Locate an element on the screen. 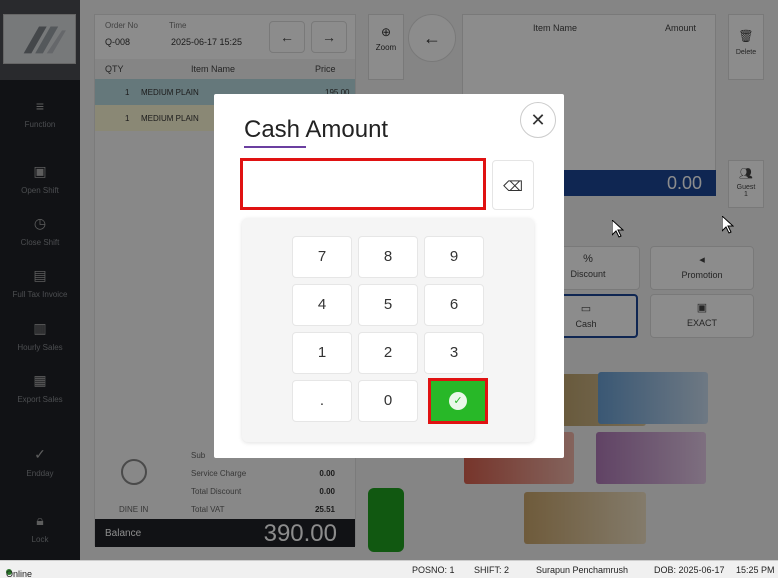 Image resolution: width=778 pixels, height=578 pixels. backspace-button: ⌫ is located at coordinates (513, 185).